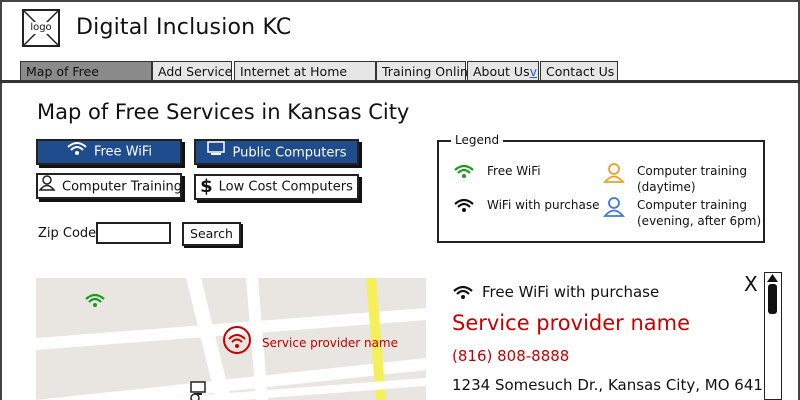  I want to click on tab-add-service: Add Service, so click(192, 71).